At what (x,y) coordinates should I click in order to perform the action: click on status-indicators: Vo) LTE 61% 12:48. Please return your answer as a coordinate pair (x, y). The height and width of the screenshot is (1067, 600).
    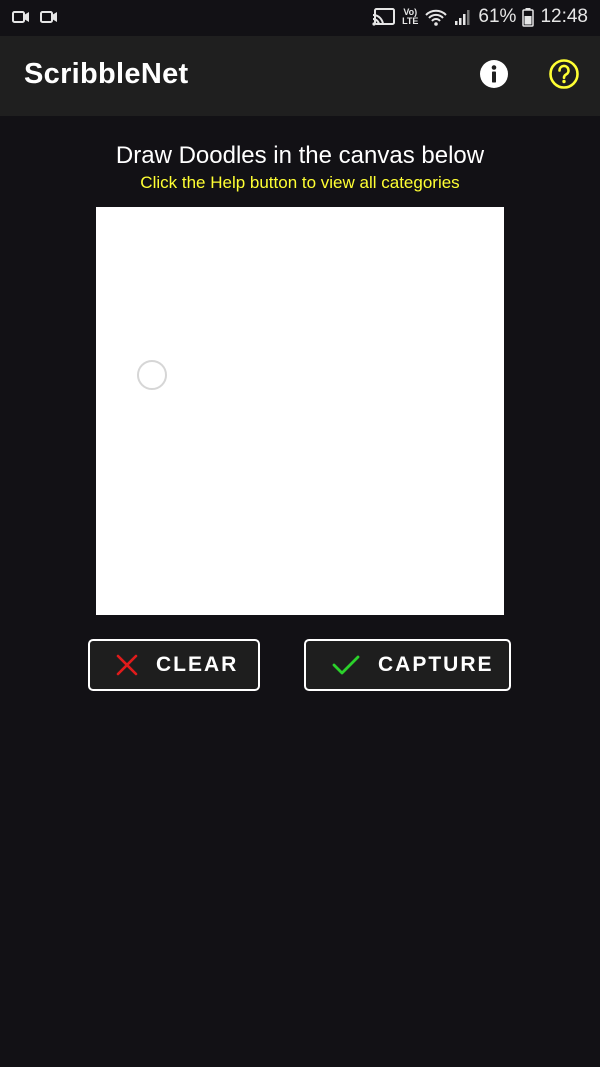
    Looking at the image, I should click on (480, 17).